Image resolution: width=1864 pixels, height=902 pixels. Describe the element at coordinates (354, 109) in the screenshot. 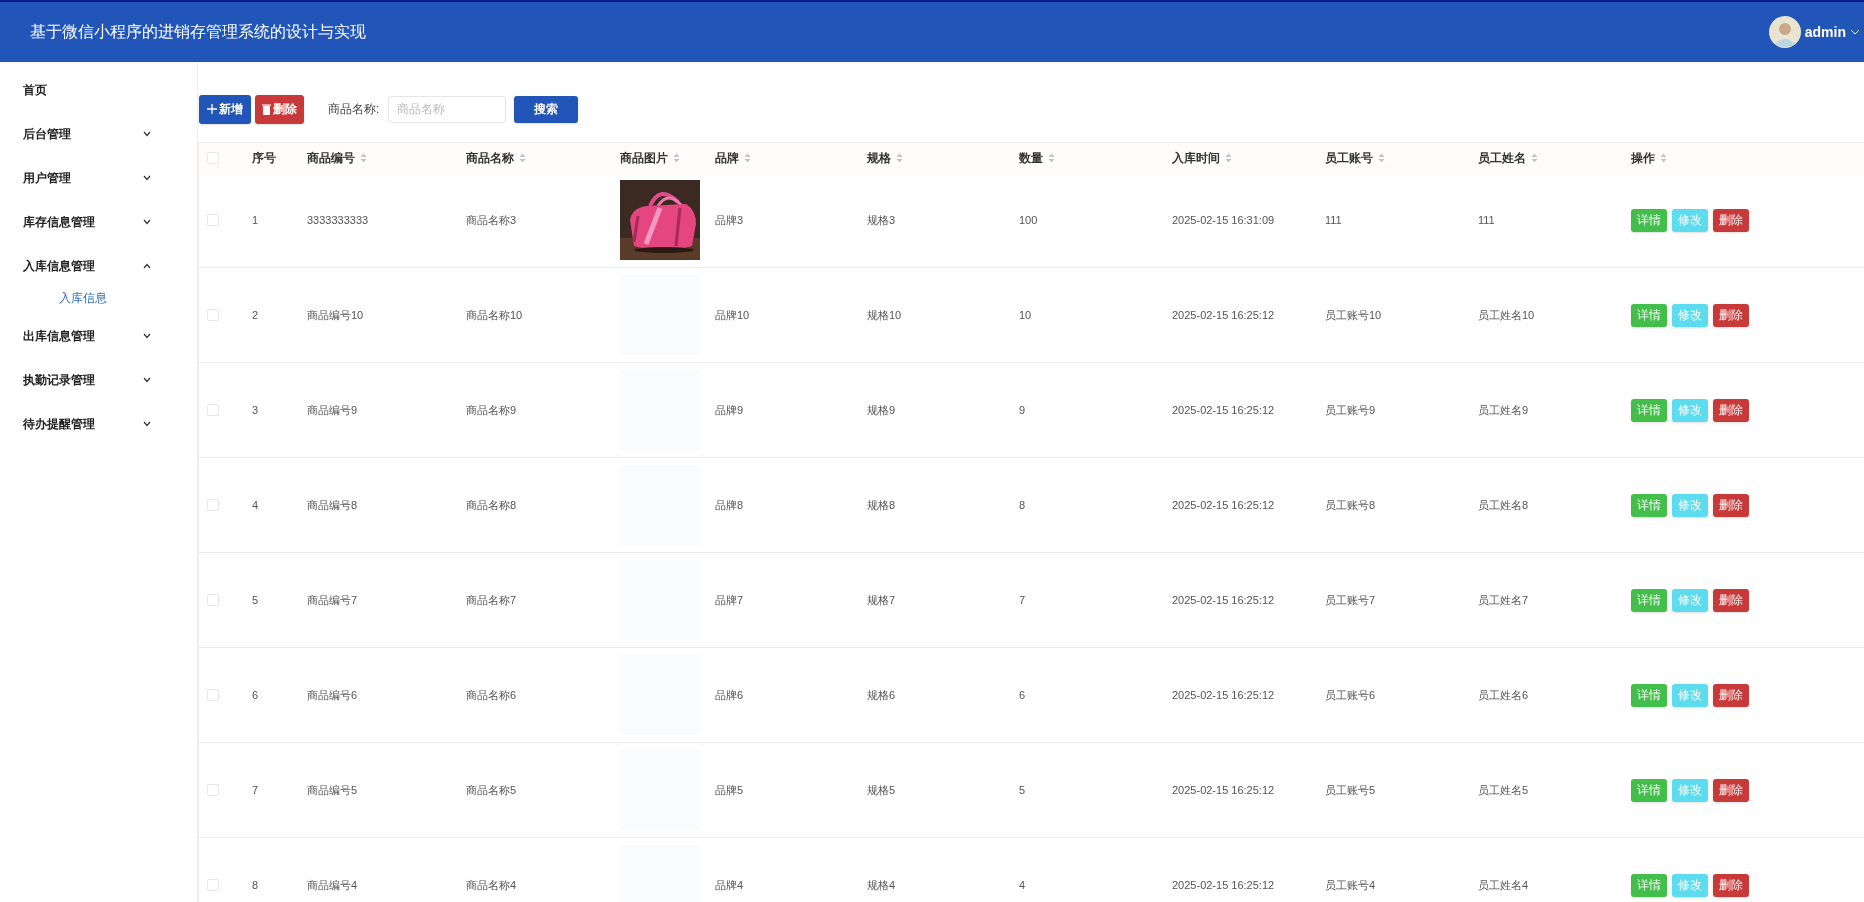

I see `search-label: 商品名称:` at that location.